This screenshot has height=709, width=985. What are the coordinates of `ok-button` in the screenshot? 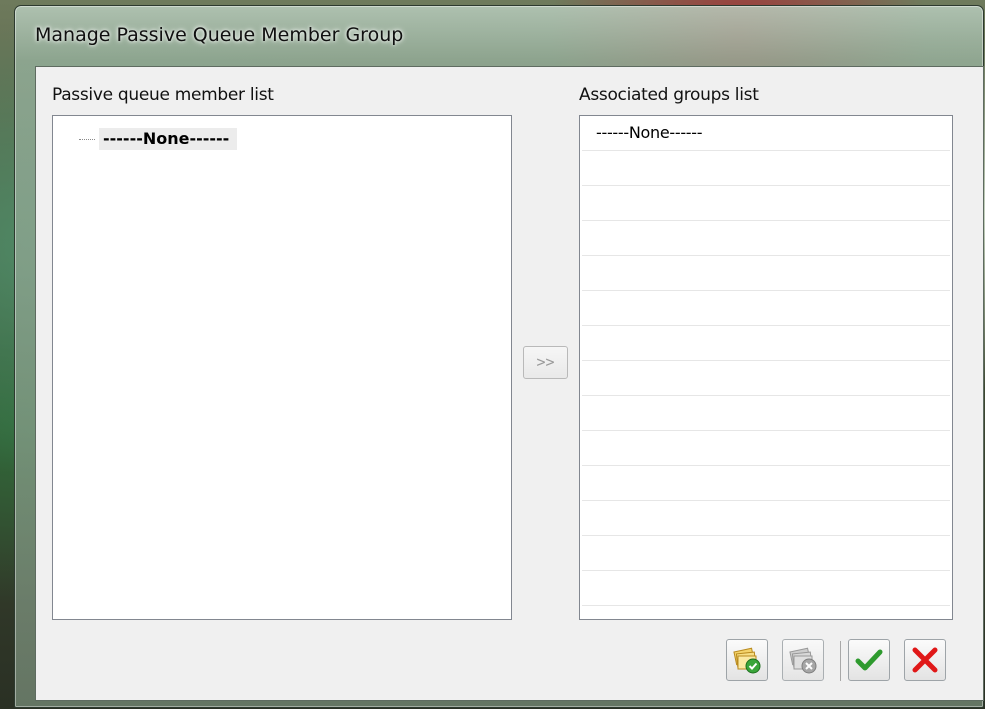 It's located at (869, 660).